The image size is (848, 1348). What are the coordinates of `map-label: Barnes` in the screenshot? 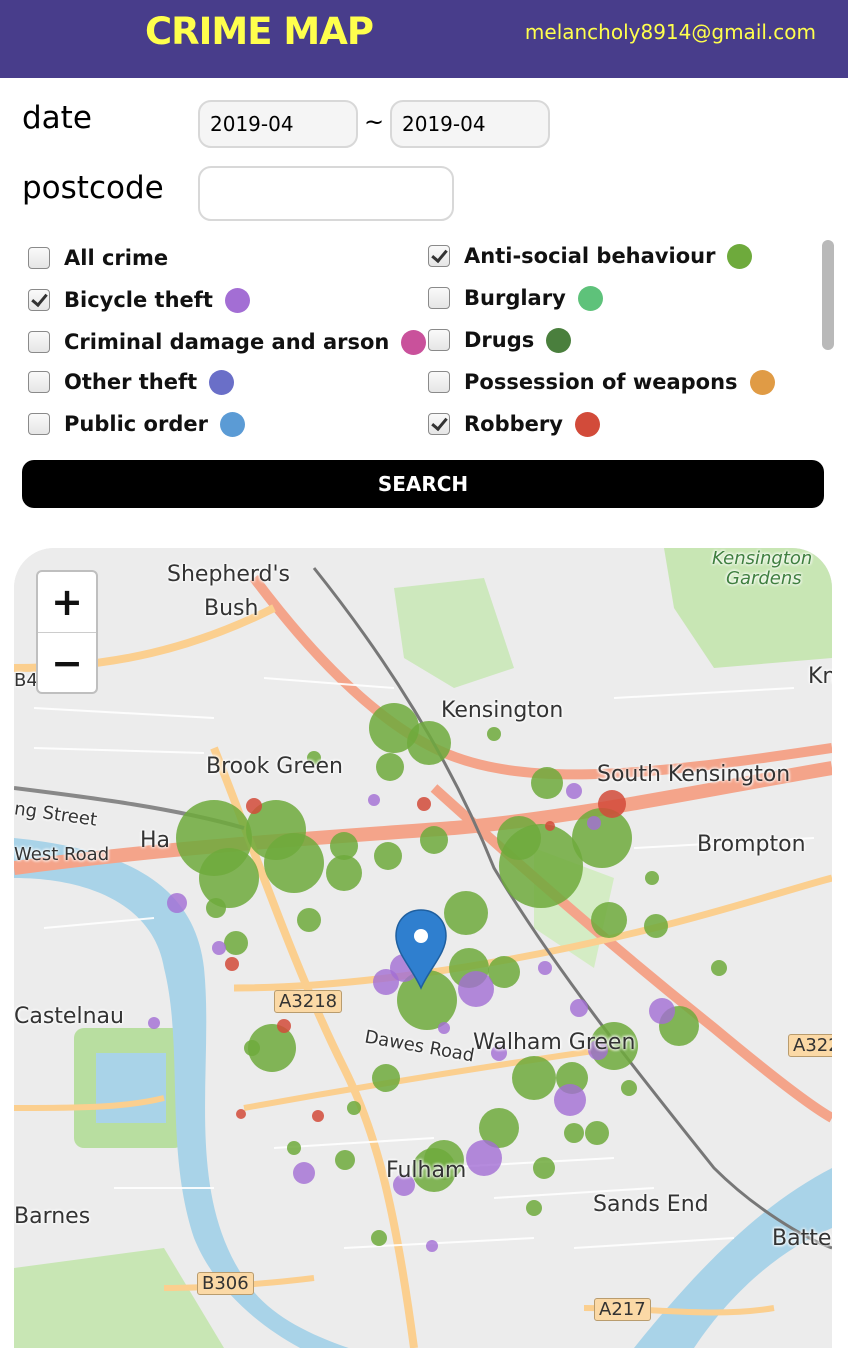 It's located at (52, 1216).